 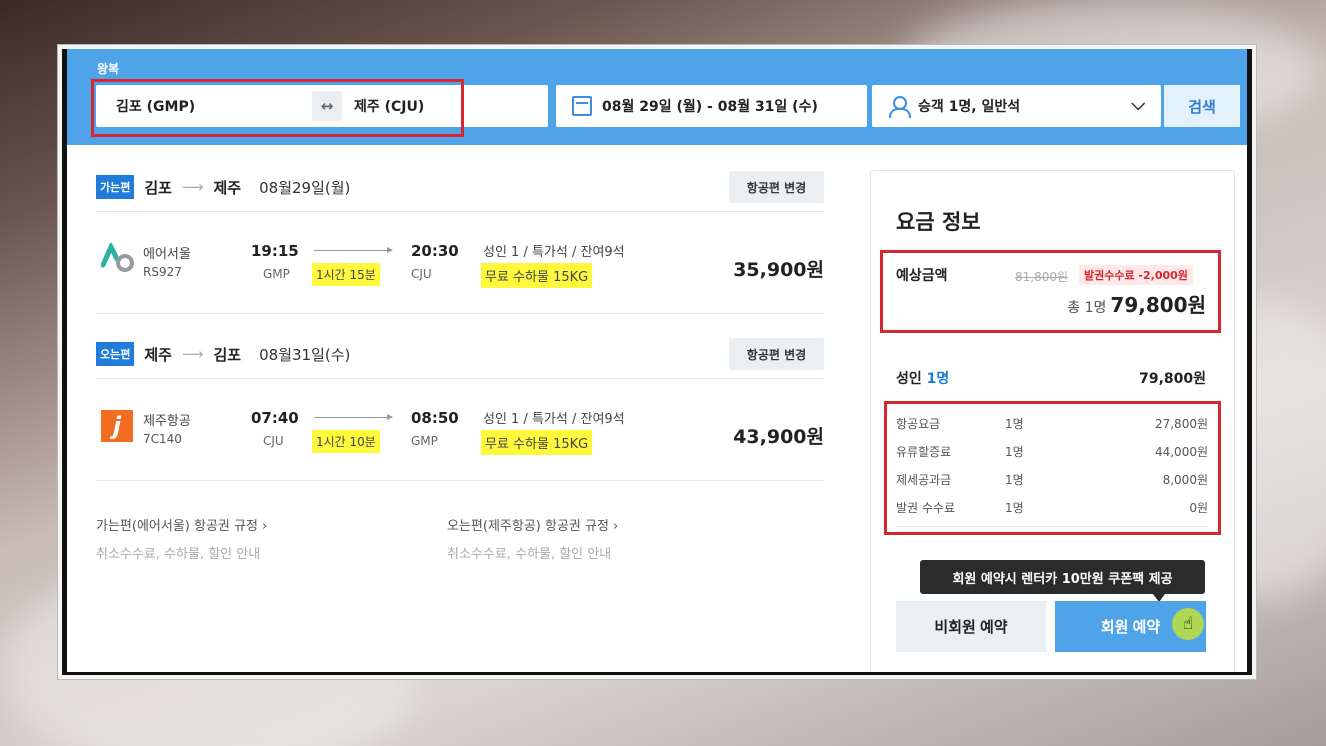 I want to click on adult-total: 79,800원, so click(x=1172, y=379).